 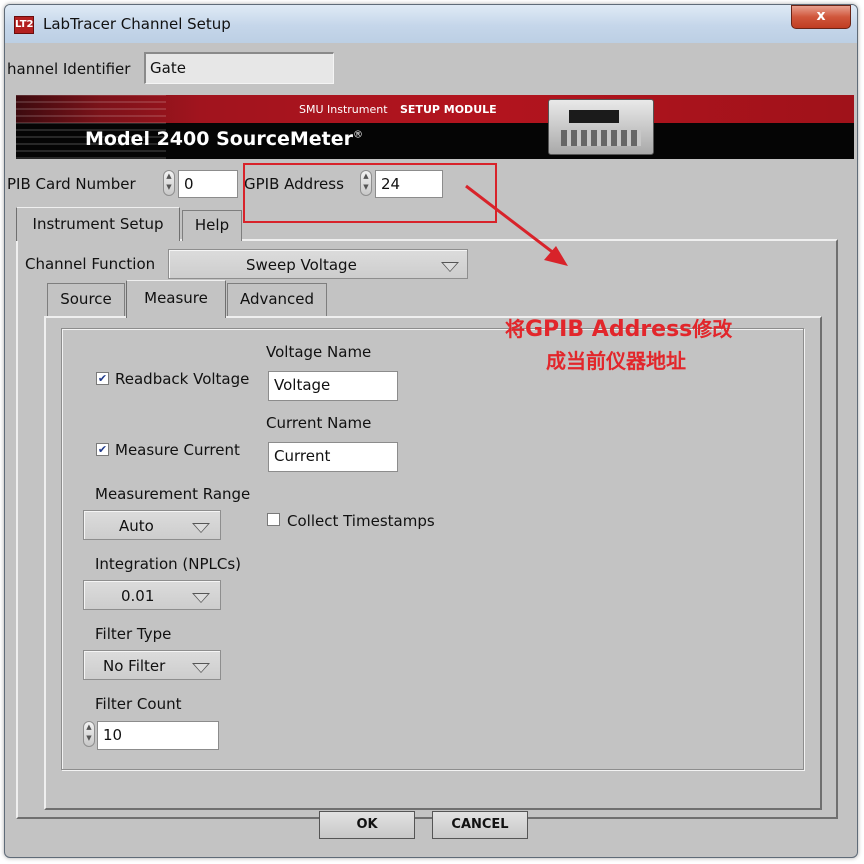 I want to click on measure-current-label: Measure Current, so click(x=177, y=450).